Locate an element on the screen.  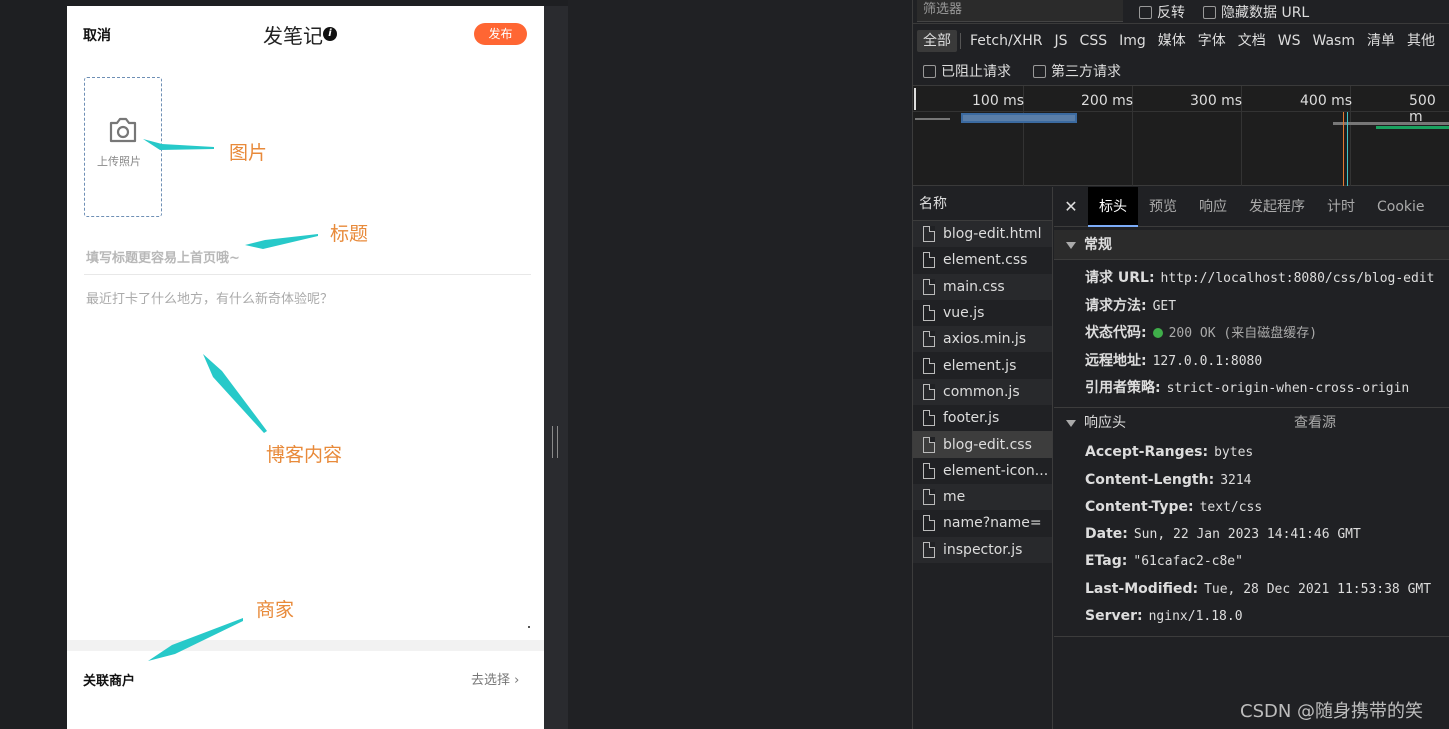
tab-preview: 预览 is located at coordinates (1163, 207).